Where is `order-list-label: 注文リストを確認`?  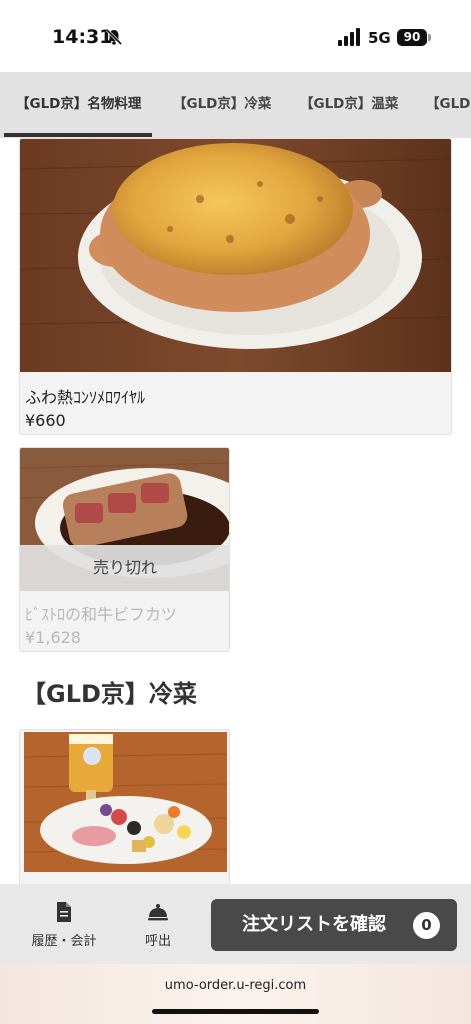 order-list-label: 注文リストを確認 is located at coordinates (314, 924).